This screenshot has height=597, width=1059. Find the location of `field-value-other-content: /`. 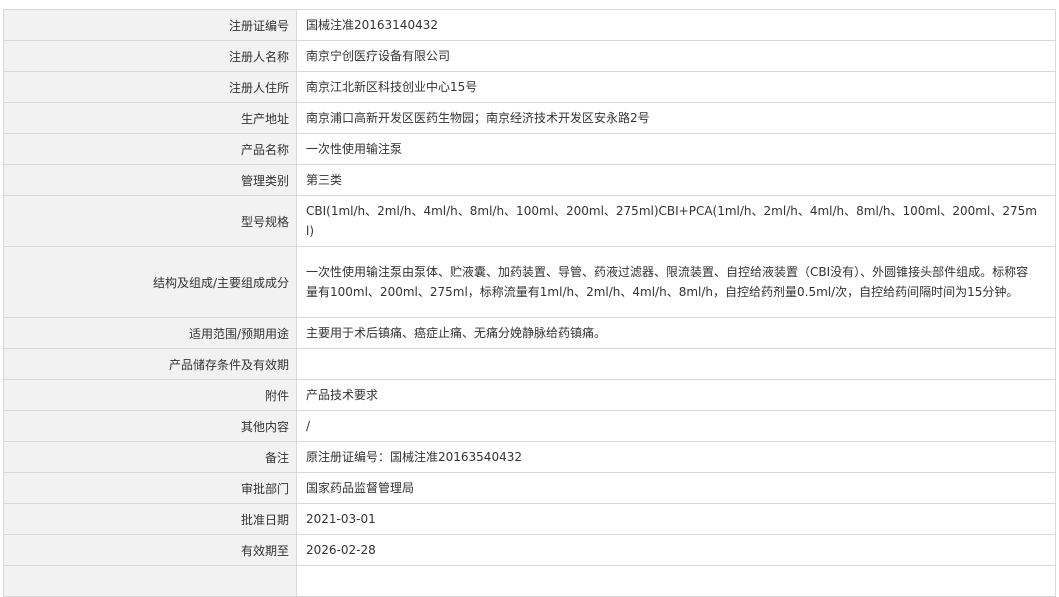

field-value-other-content: / is located at coordinates (676, 426).